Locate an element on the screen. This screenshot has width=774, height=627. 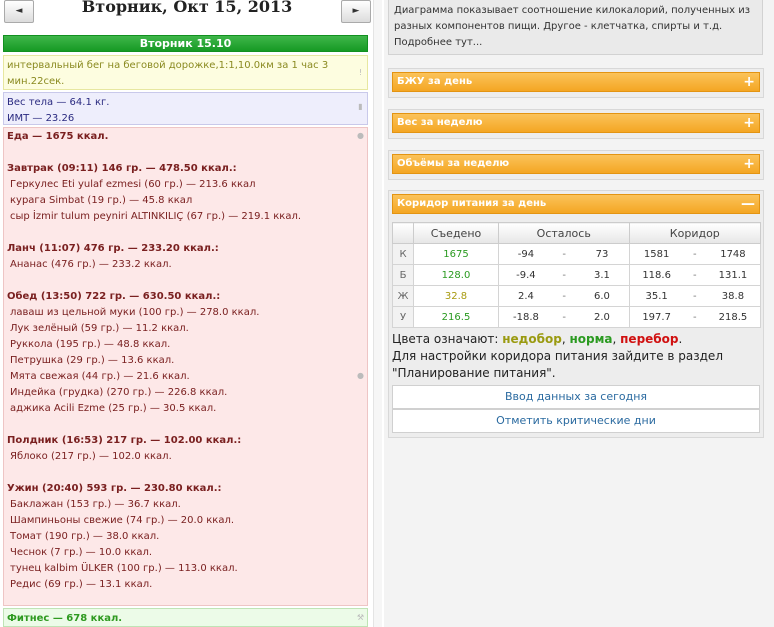
legend-end: . is located at coordinates (680, 339).